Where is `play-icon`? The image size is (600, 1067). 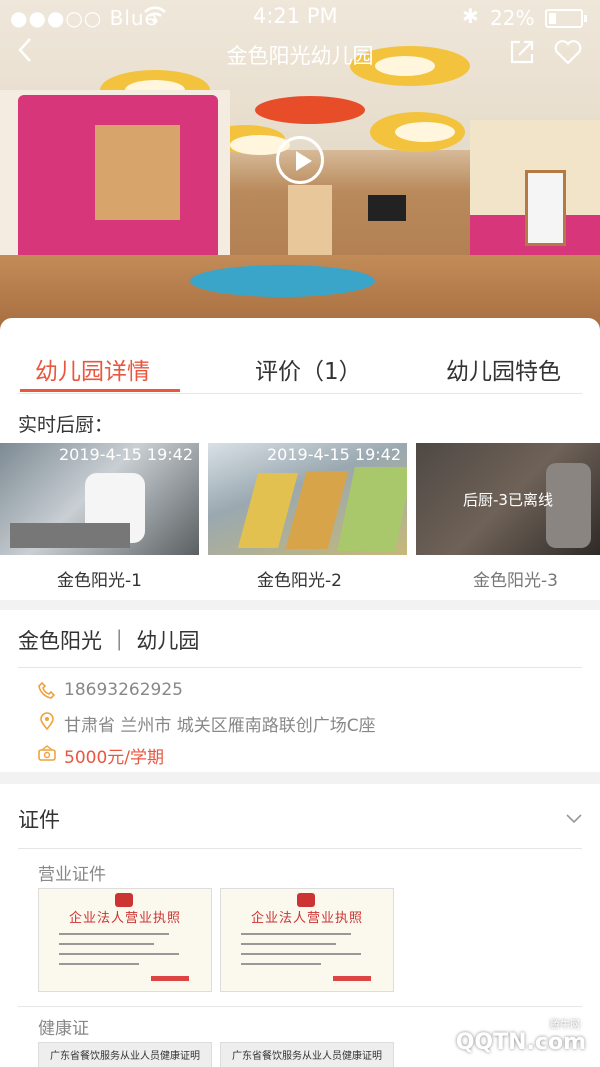 play-icon is located at coordinates (300, 160).